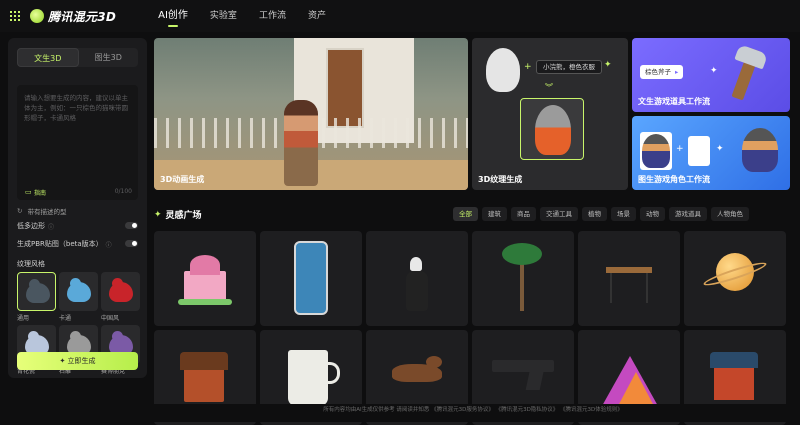 The image size is (800, 425). What do you see at coordinates (173, 16) in the screenshot?
I see `nav-ai-create: AI创作` at bounding box center [173, 16].